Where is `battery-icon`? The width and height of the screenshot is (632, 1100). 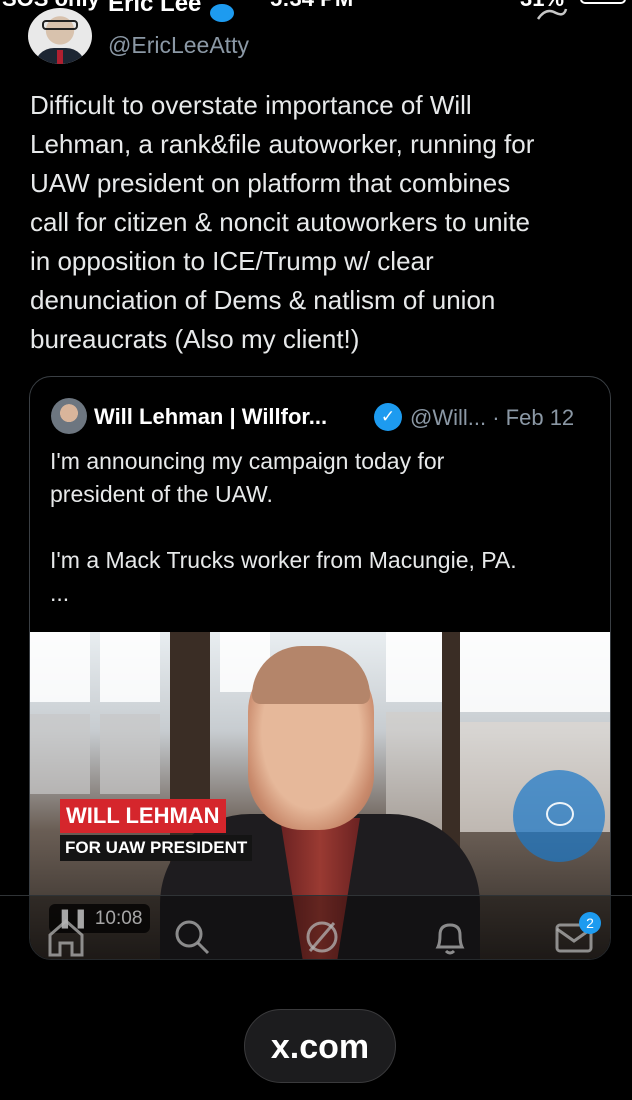 battery-icon is located at coordinates (603, 2).